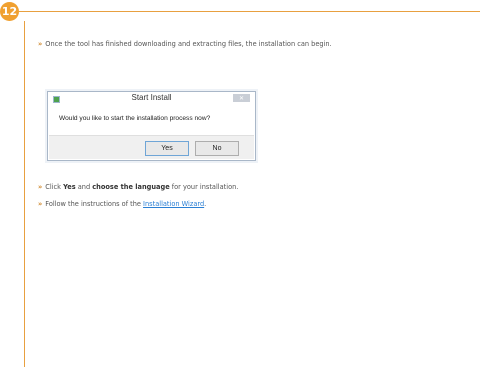  I want to click on dialog-title-bar: Start Install ✕, so click(151, 98).